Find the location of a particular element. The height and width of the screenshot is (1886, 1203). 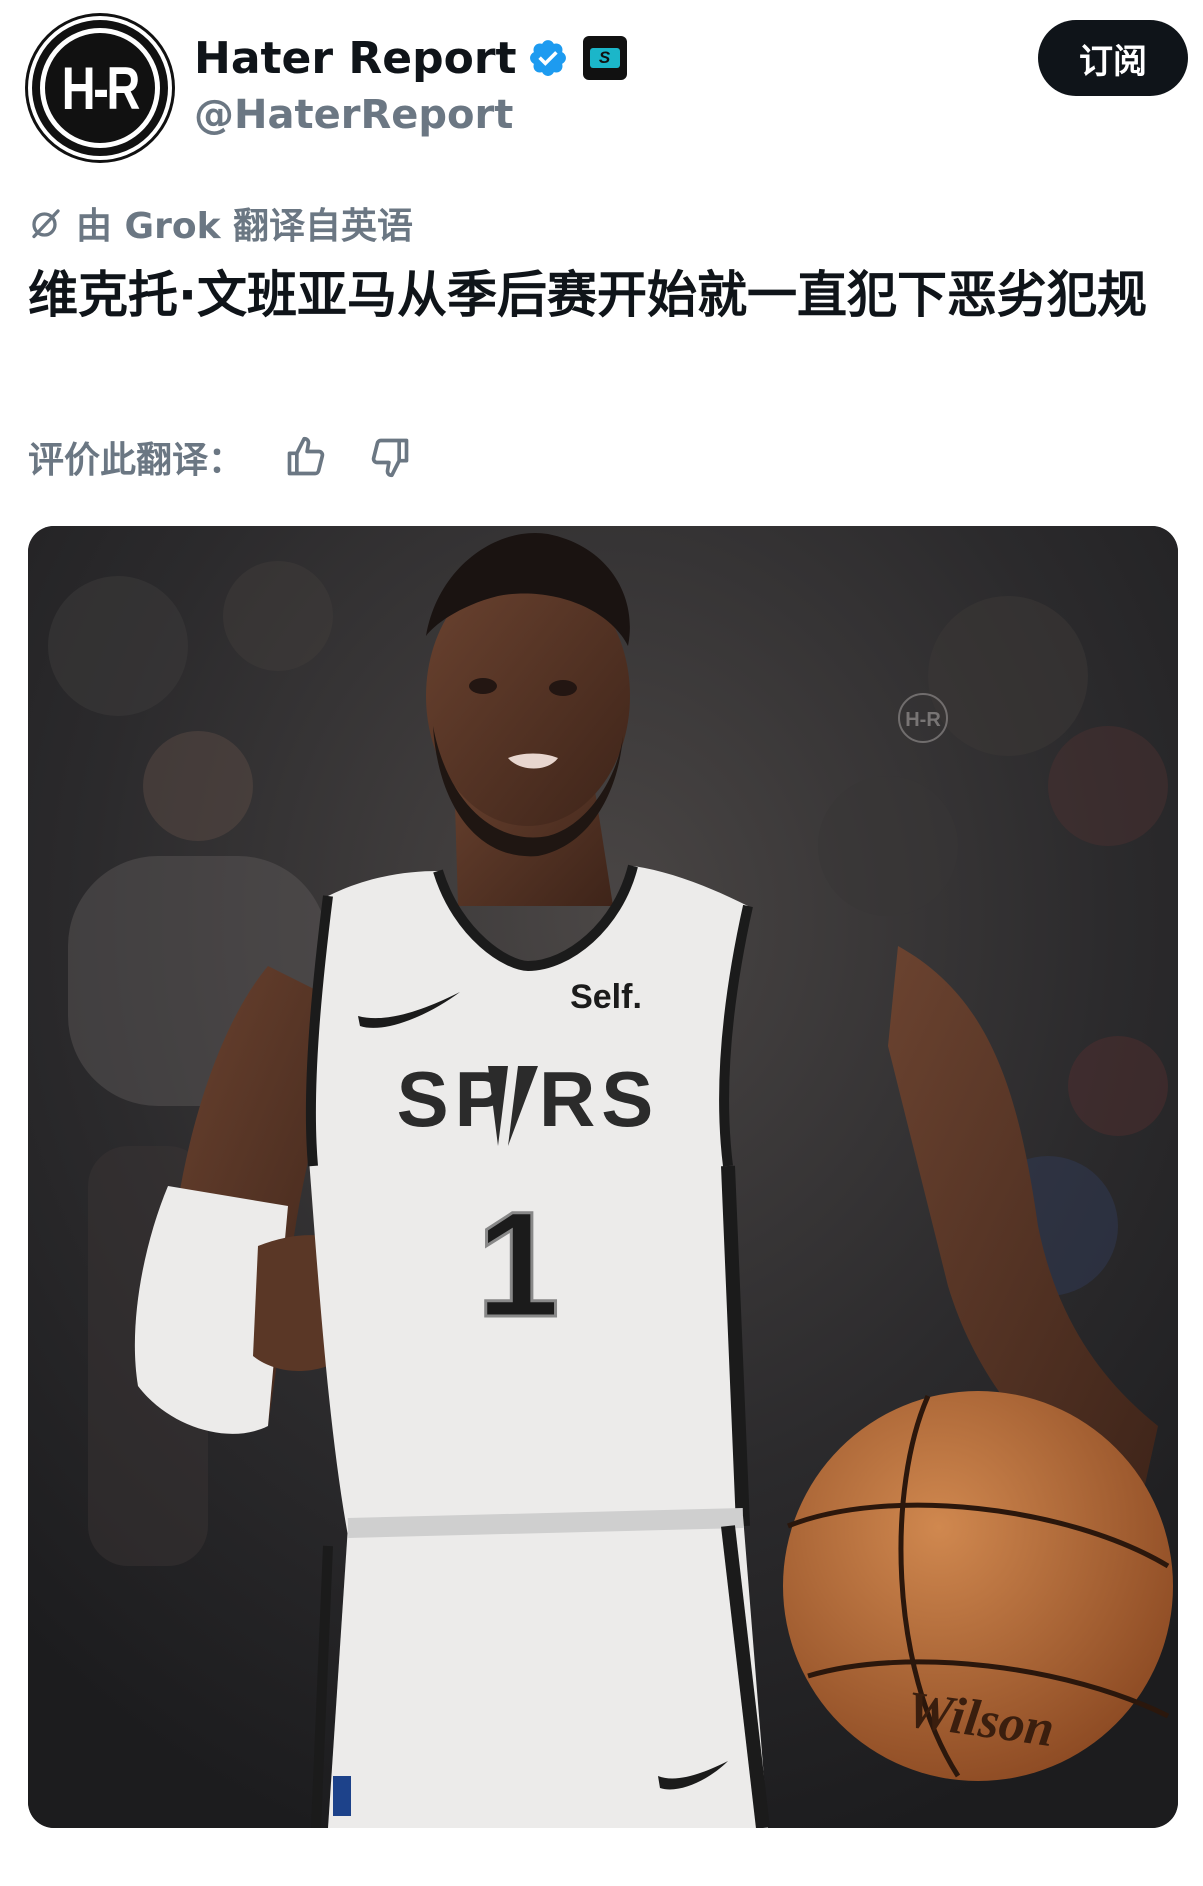

name-row: Hater Report S is located at coordinates (410, 58).